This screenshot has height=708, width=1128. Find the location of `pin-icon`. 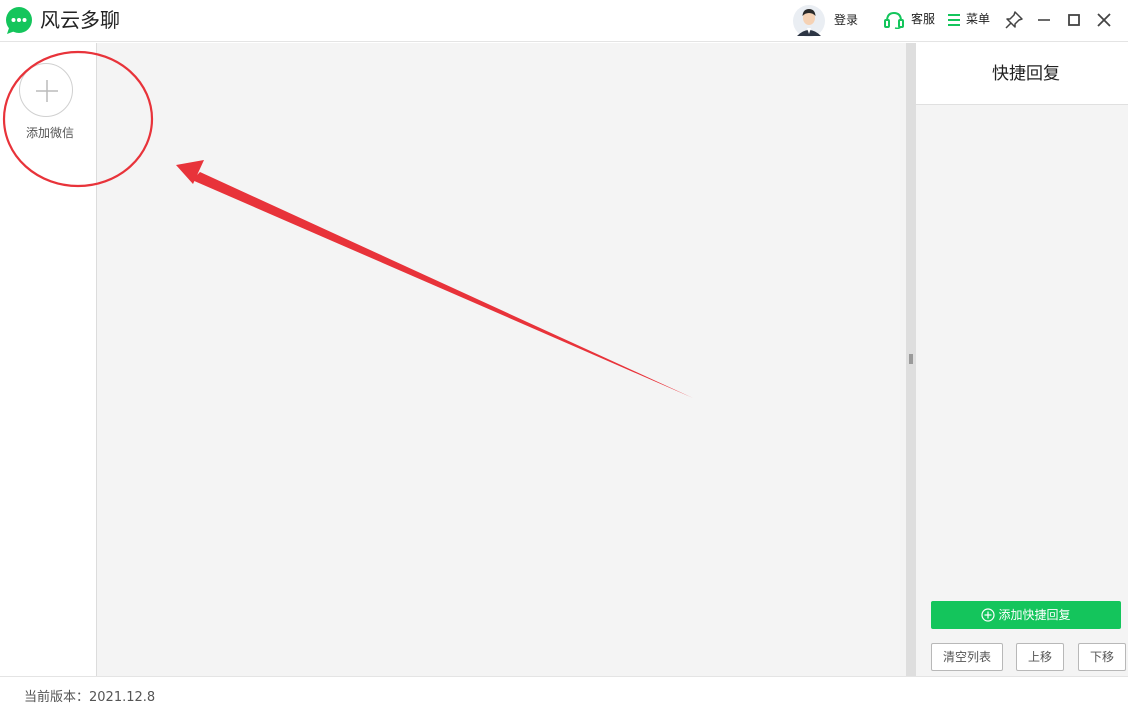

pin-icon is located at coordinates (1014, 20).